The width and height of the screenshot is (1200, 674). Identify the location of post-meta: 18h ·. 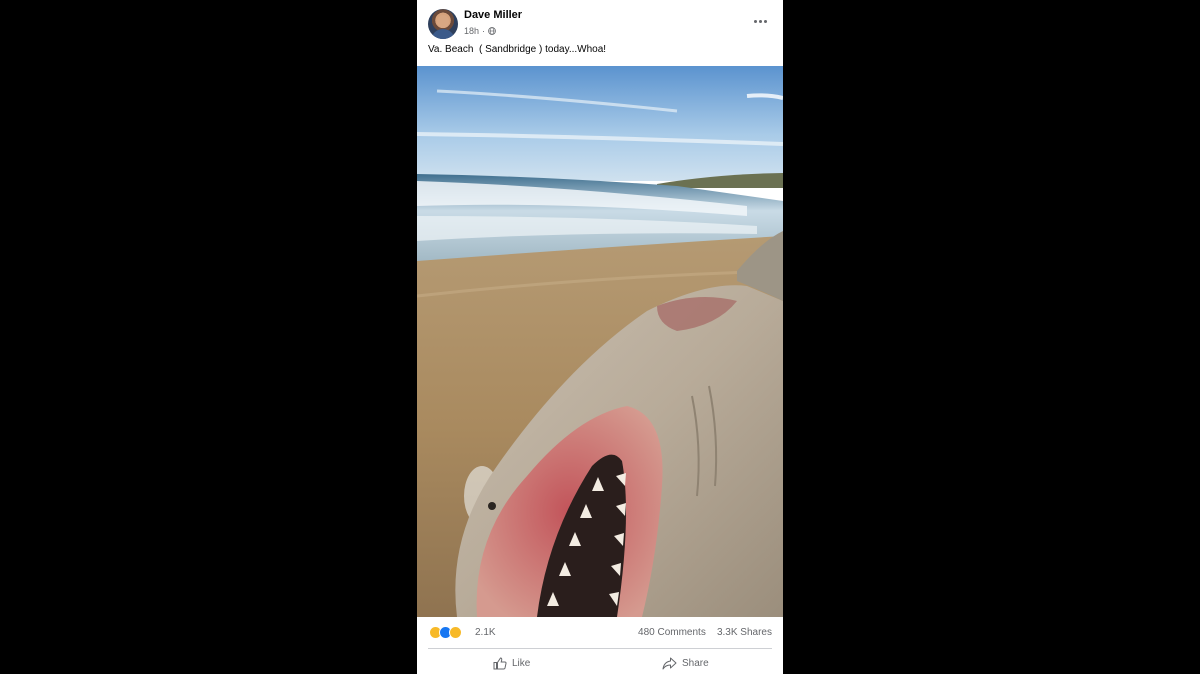
(480, 31).